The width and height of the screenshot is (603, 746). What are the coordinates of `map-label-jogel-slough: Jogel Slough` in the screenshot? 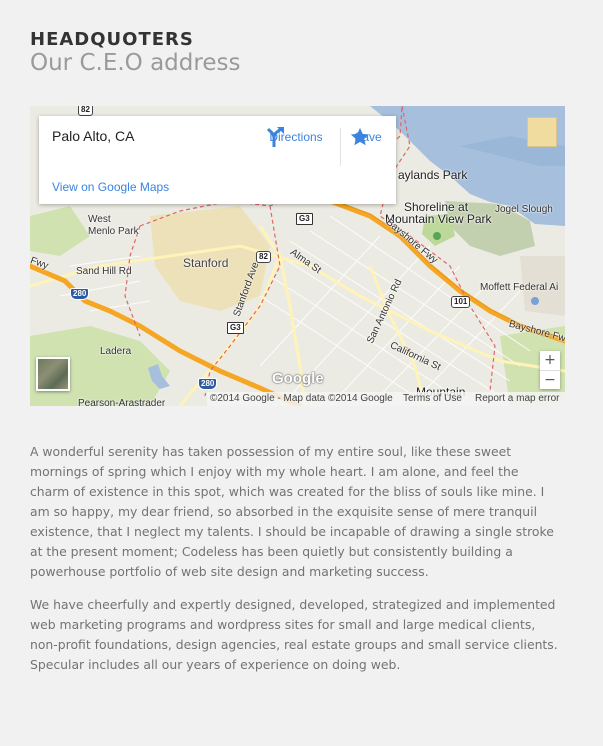 It's located at (524, 209).